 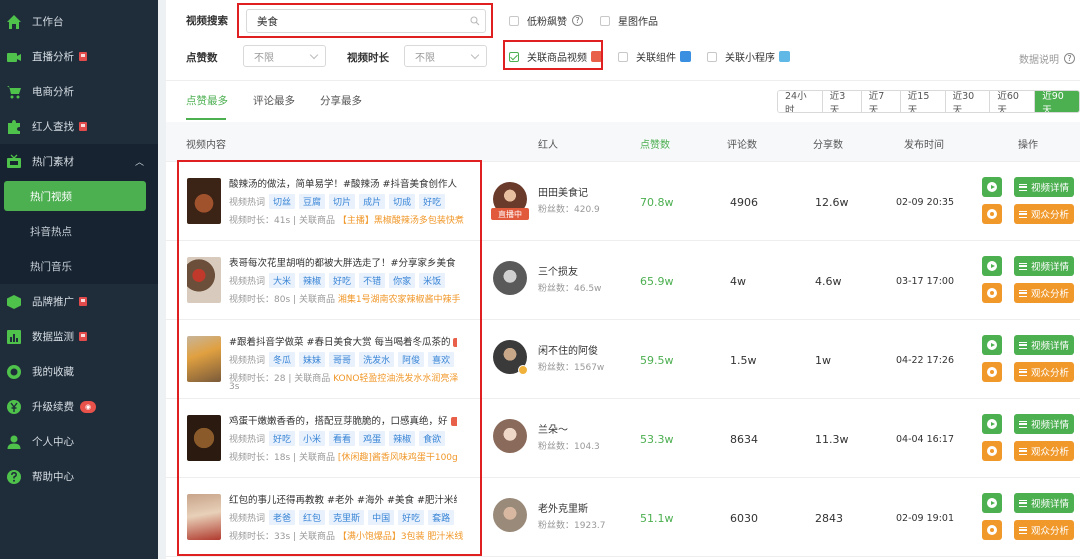 What do you see at coordinates (79, 371) in the screenshot?
I see `sidebar-item-favorites: 我的收藏` at bounding box center [79, 371].